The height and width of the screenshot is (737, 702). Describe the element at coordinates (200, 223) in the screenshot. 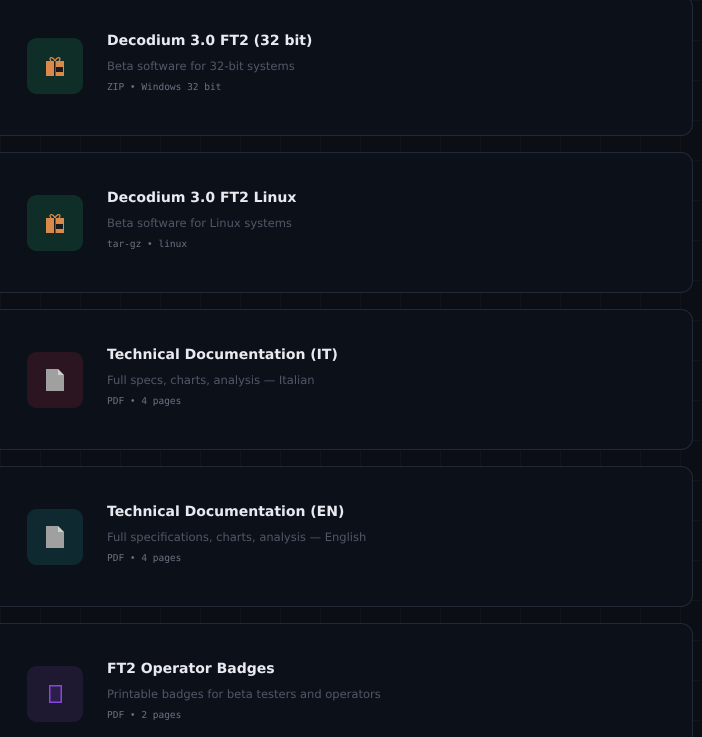

I see `download-description: Beta software for Linux systems` at that location.